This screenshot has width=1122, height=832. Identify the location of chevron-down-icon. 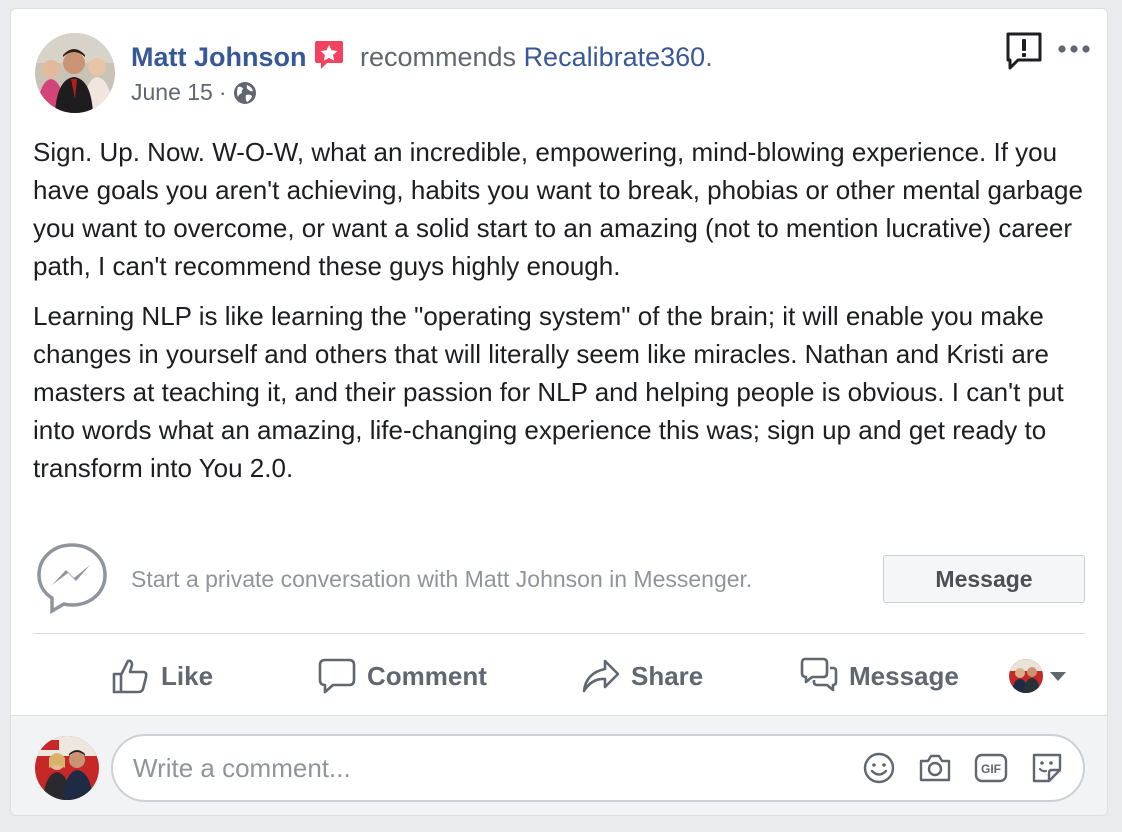
(1058, 676).